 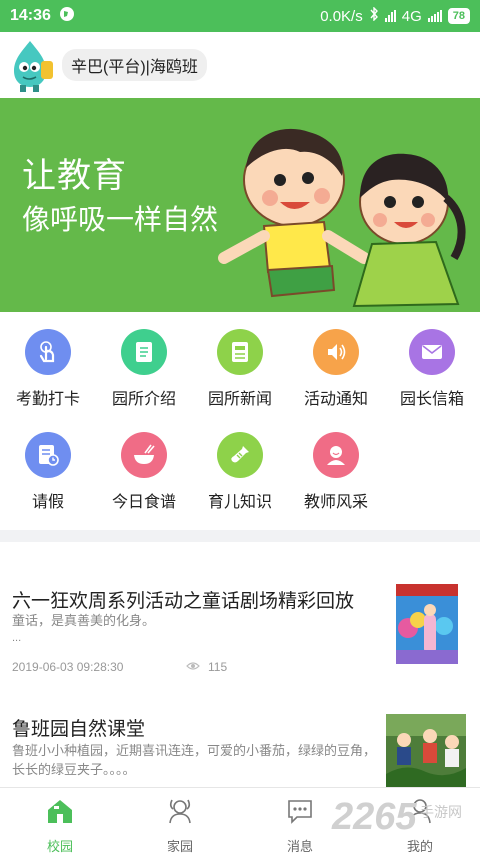 I want to click on banner-slogan-line2: 像呼吸一样自然, so click(x=120, y=219).